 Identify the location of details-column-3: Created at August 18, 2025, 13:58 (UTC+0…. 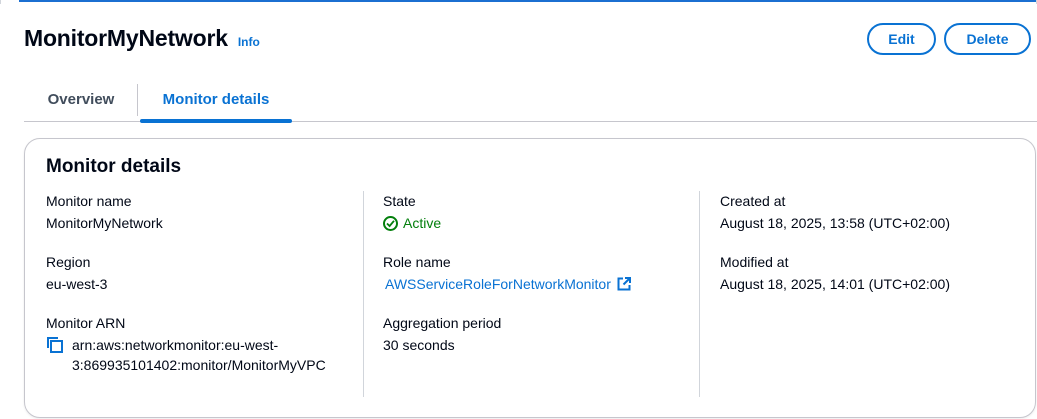
(870, 252).